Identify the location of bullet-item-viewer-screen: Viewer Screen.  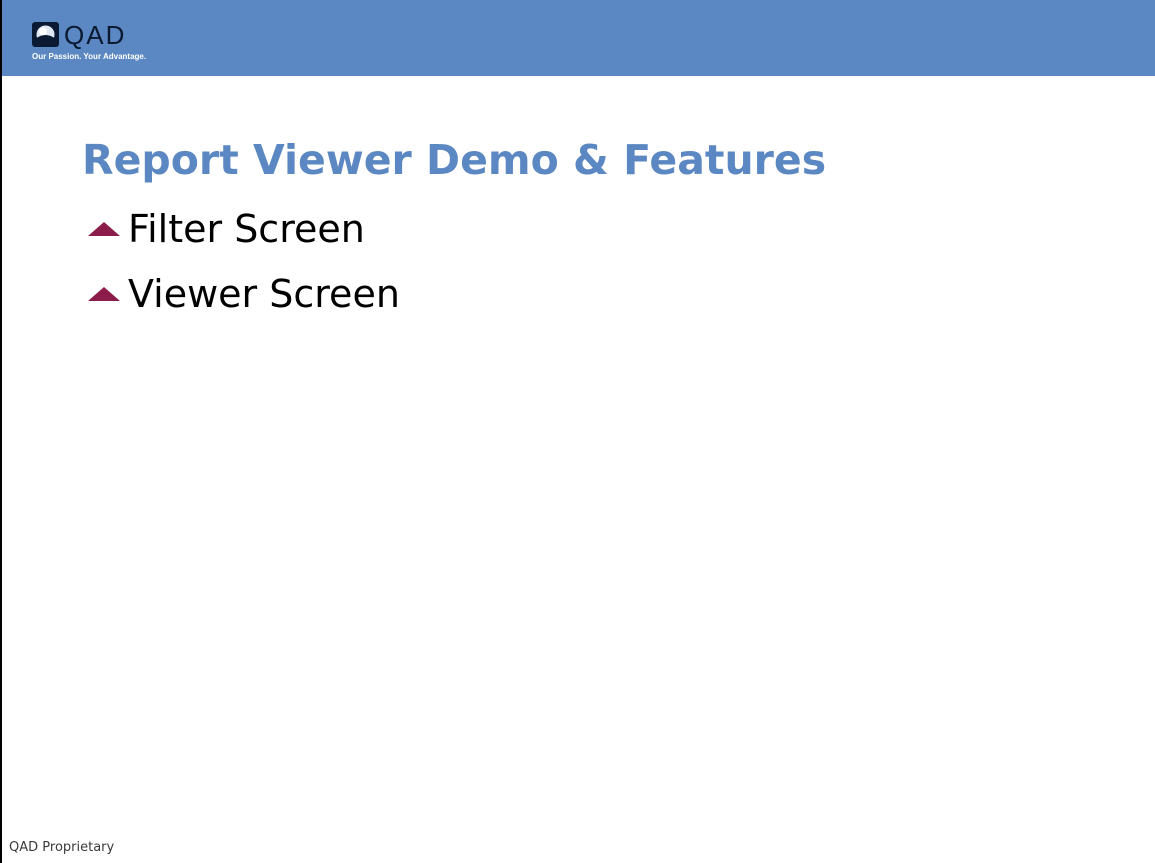
(244, 297).